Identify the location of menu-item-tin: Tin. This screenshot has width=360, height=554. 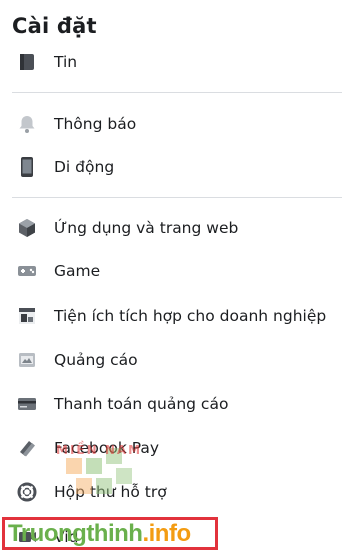
(177, 62).